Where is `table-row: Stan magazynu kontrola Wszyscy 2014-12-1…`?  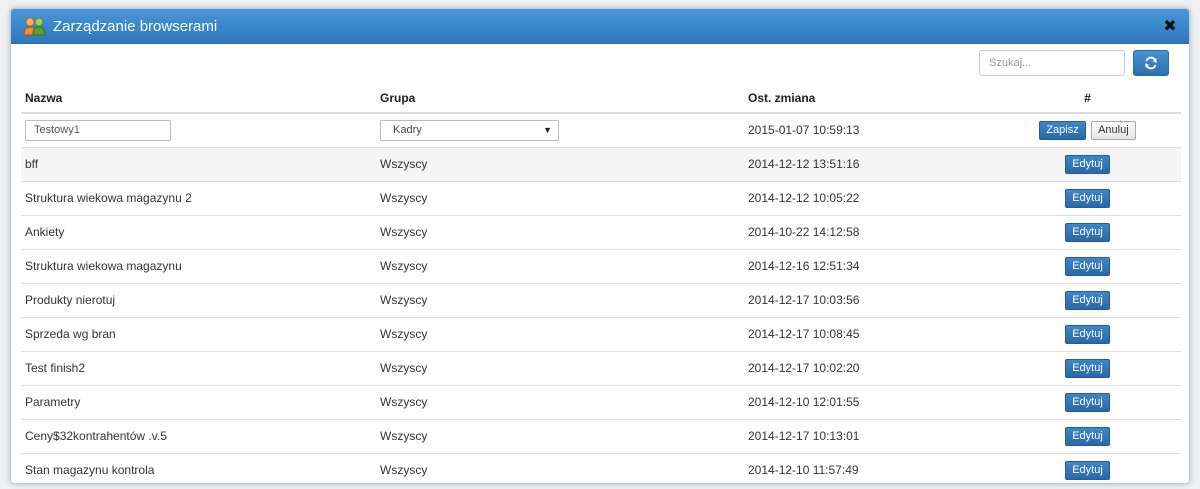 table-row: Stan magazynu kontrola Wszyscy 2014-12-1… is located at coordinates (601, 467).